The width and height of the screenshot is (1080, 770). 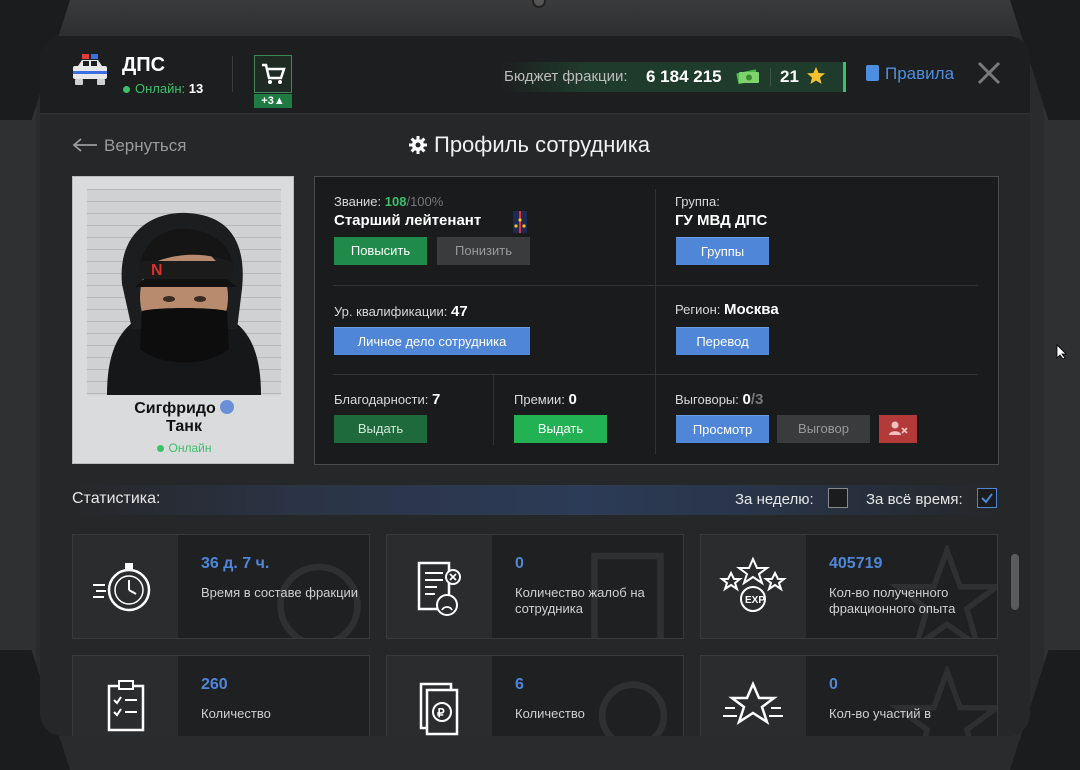 What do you see at coordinates (84, 145) in the screenshot?
I see `arrow-left-icon` at bounding box center [84, 145].